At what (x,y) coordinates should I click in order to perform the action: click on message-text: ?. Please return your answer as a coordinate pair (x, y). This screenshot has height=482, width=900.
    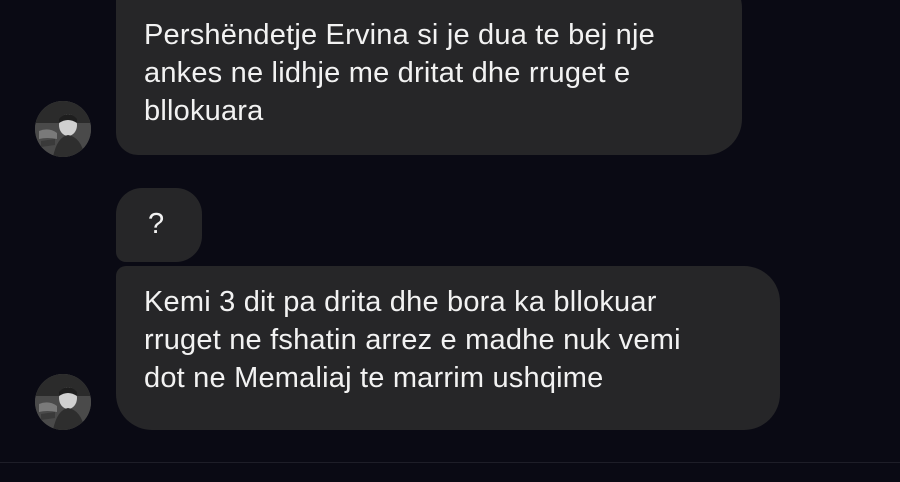
    Looking at the image, I should click on (156, 224).